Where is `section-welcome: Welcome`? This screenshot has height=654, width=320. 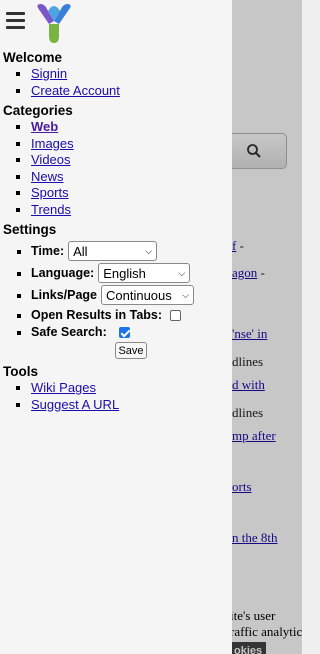
section-welcome: Welcome is located at coordinates (33, 57).